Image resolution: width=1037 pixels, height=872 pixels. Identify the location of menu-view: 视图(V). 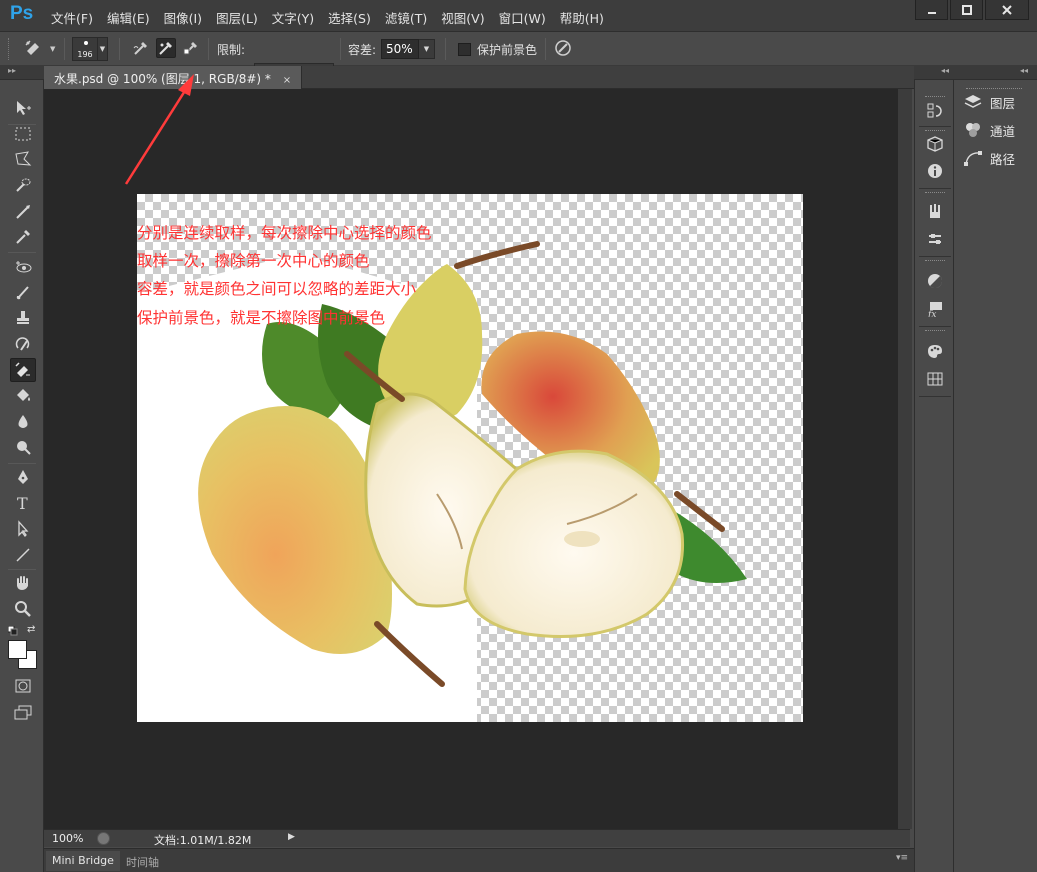
(462, 17).